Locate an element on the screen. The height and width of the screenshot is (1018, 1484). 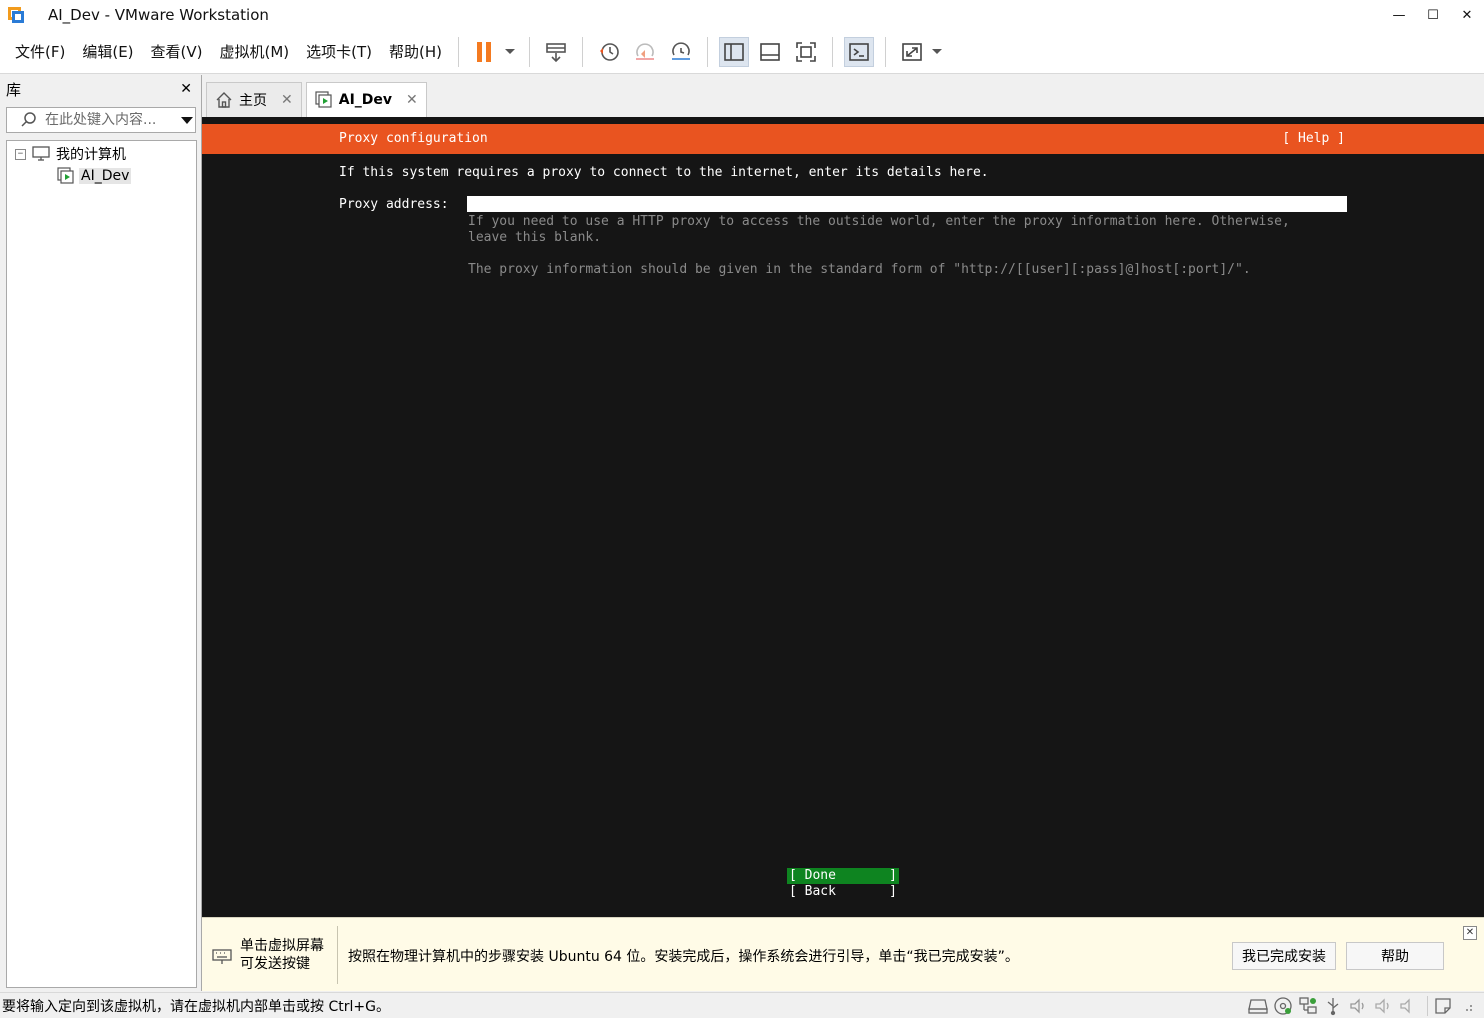
tab-home: 主页 ✕ is located at coordinates (254, 99).